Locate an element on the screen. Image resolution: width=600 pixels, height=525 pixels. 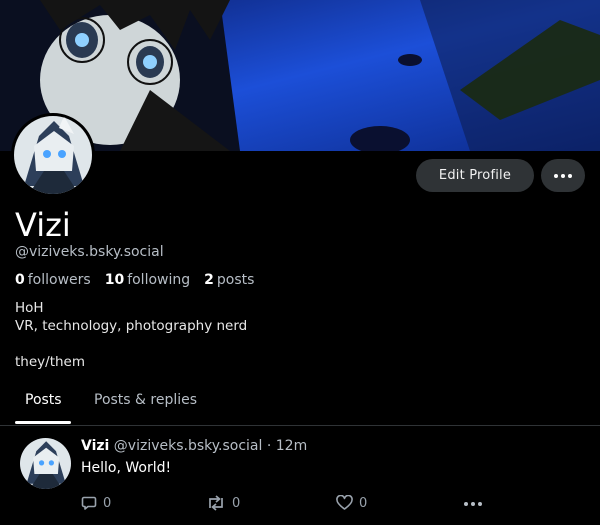
post-author-avatar is located at coordinates (45, 463).